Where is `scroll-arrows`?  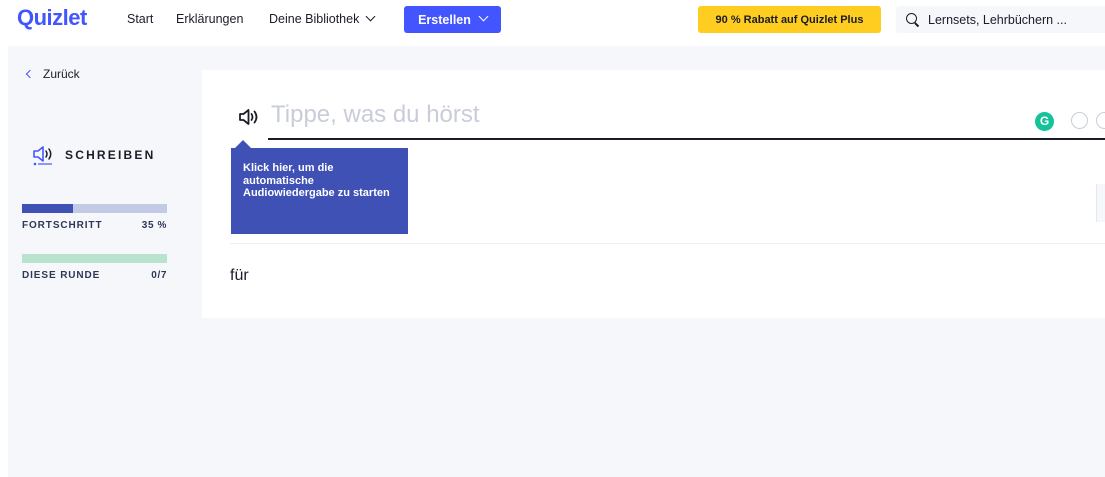
scroll-arrows is located at coordinates (1100, 203).